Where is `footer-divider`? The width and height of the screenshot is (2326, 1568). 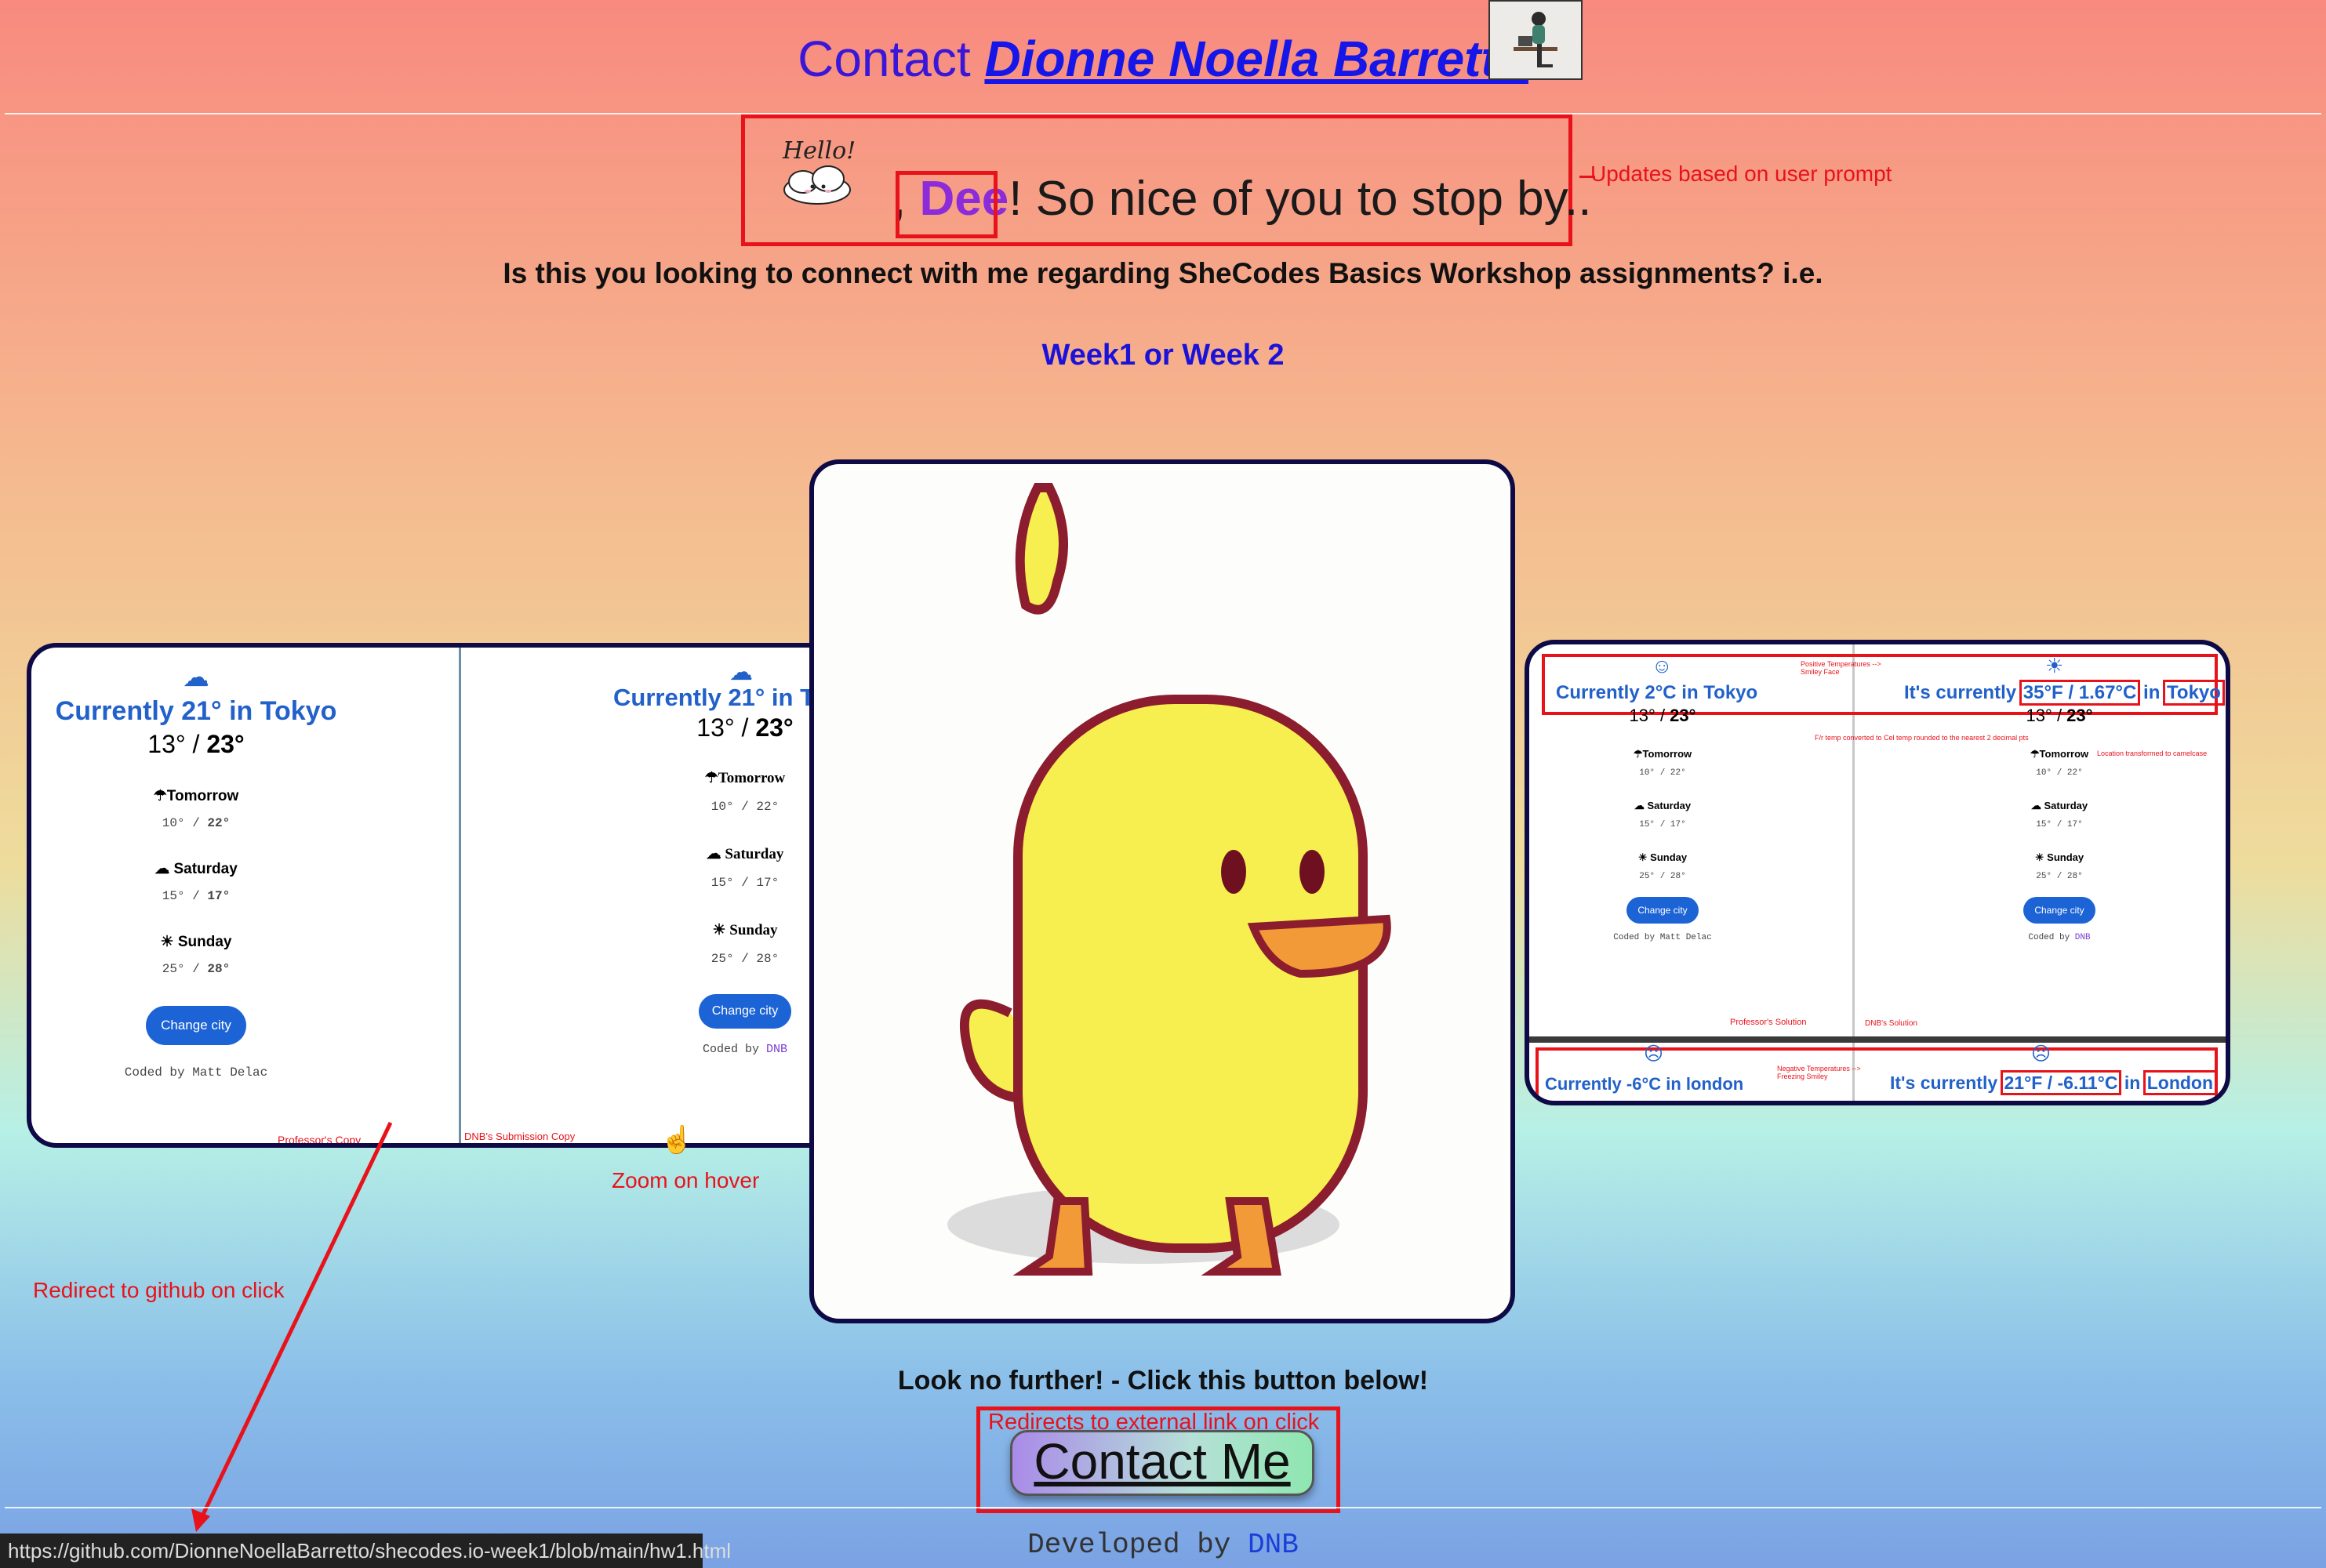
footer-divider is located at coordinates (1163, 1507).